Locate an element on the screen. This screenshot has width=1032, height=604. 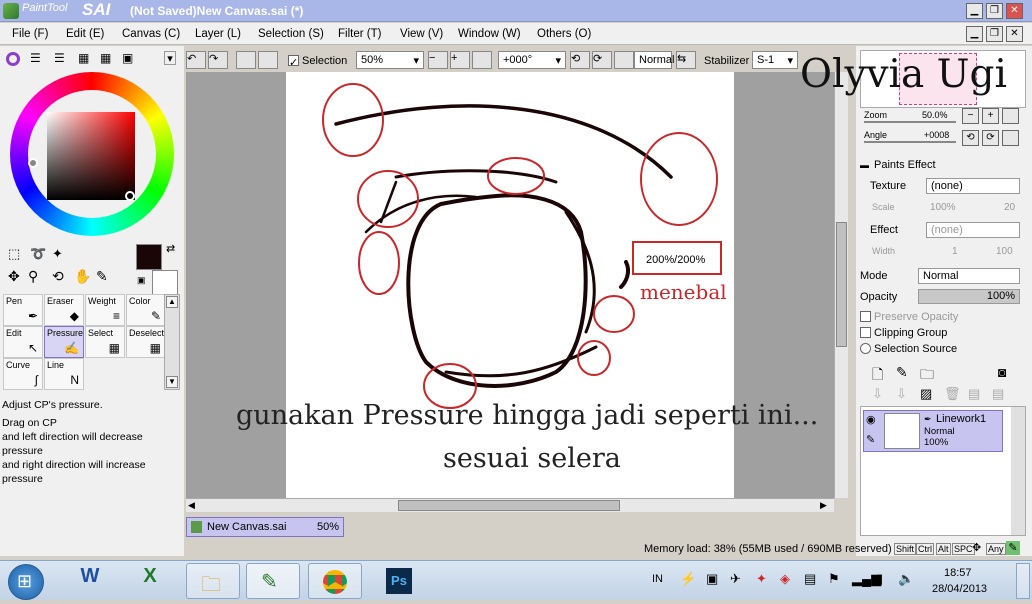
delete-layer-icon: 🗑 is located at coordinates (952, 394).